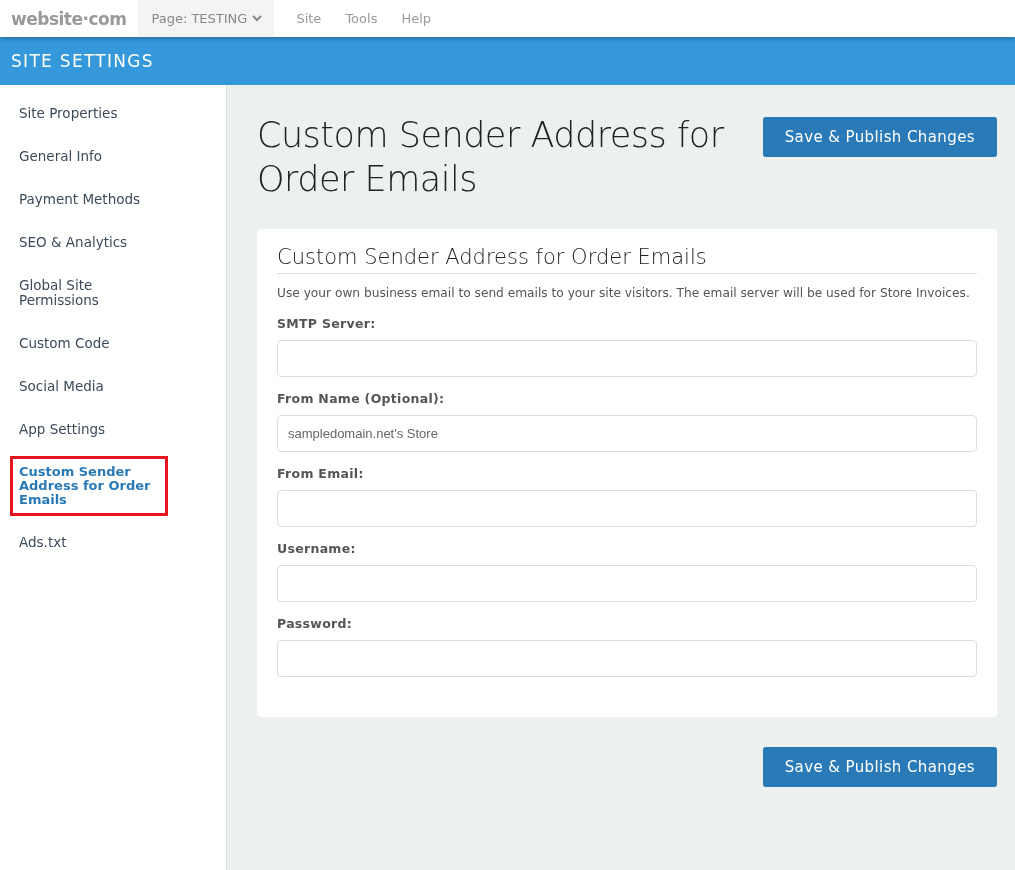 This screenshot has width=1015, height=870. I want to click on sidebar-item: Custom Sender Address for Order Emails, so click(89, 486).